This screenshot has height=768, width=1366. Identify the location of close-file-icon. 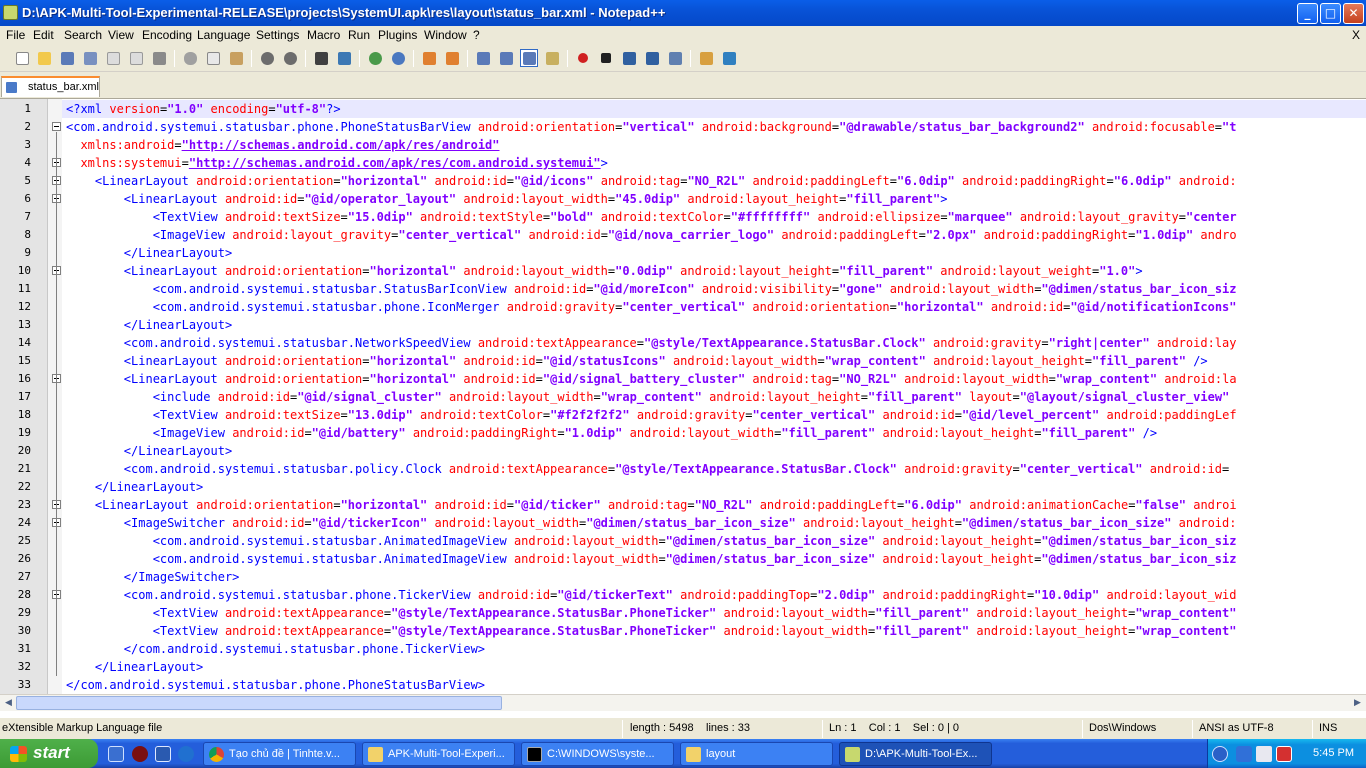
(113, 58).